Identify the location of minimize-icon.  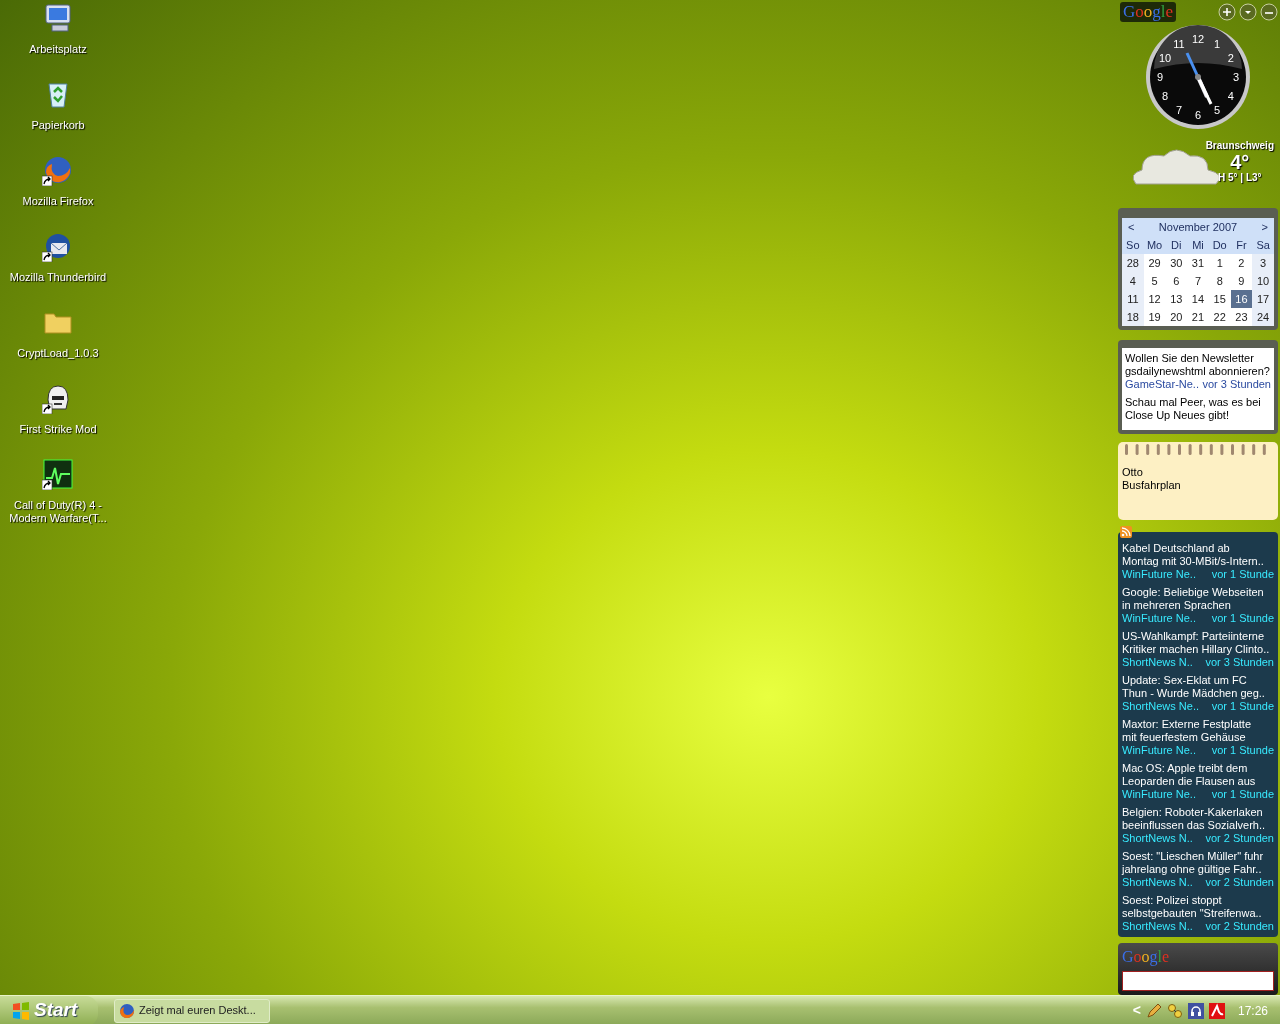
(1269, 12).